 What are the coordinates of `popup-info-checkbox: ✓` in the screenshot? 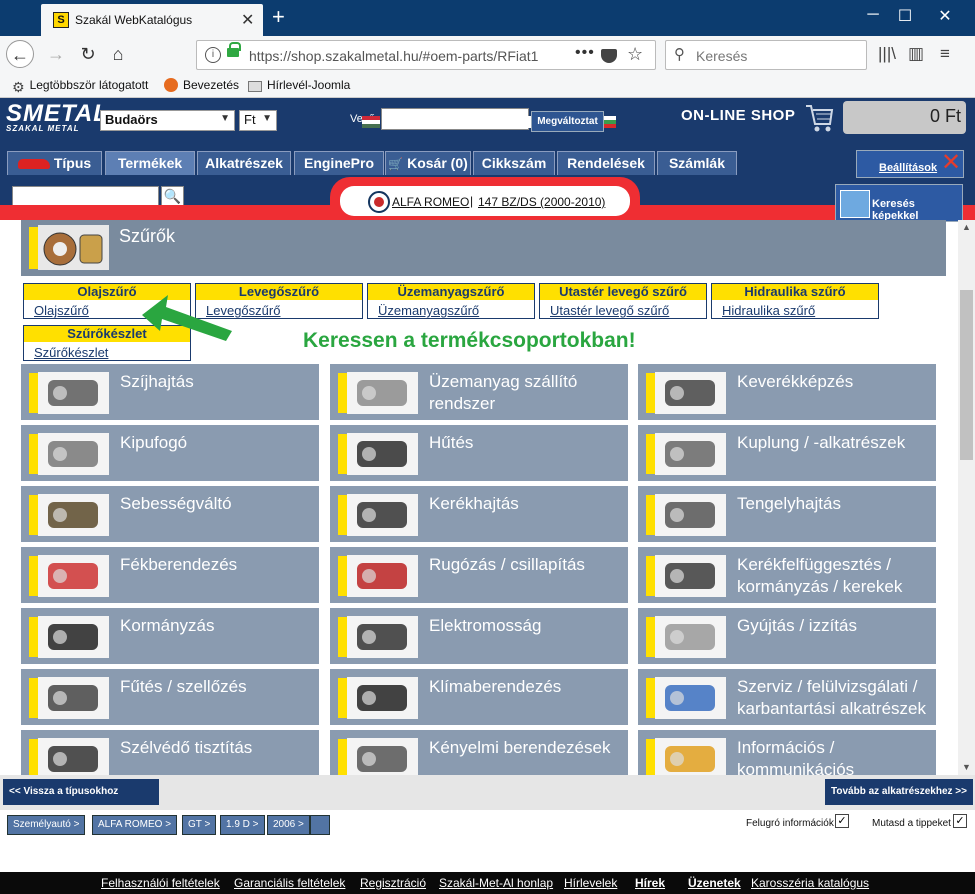 It's located at (842, 821).